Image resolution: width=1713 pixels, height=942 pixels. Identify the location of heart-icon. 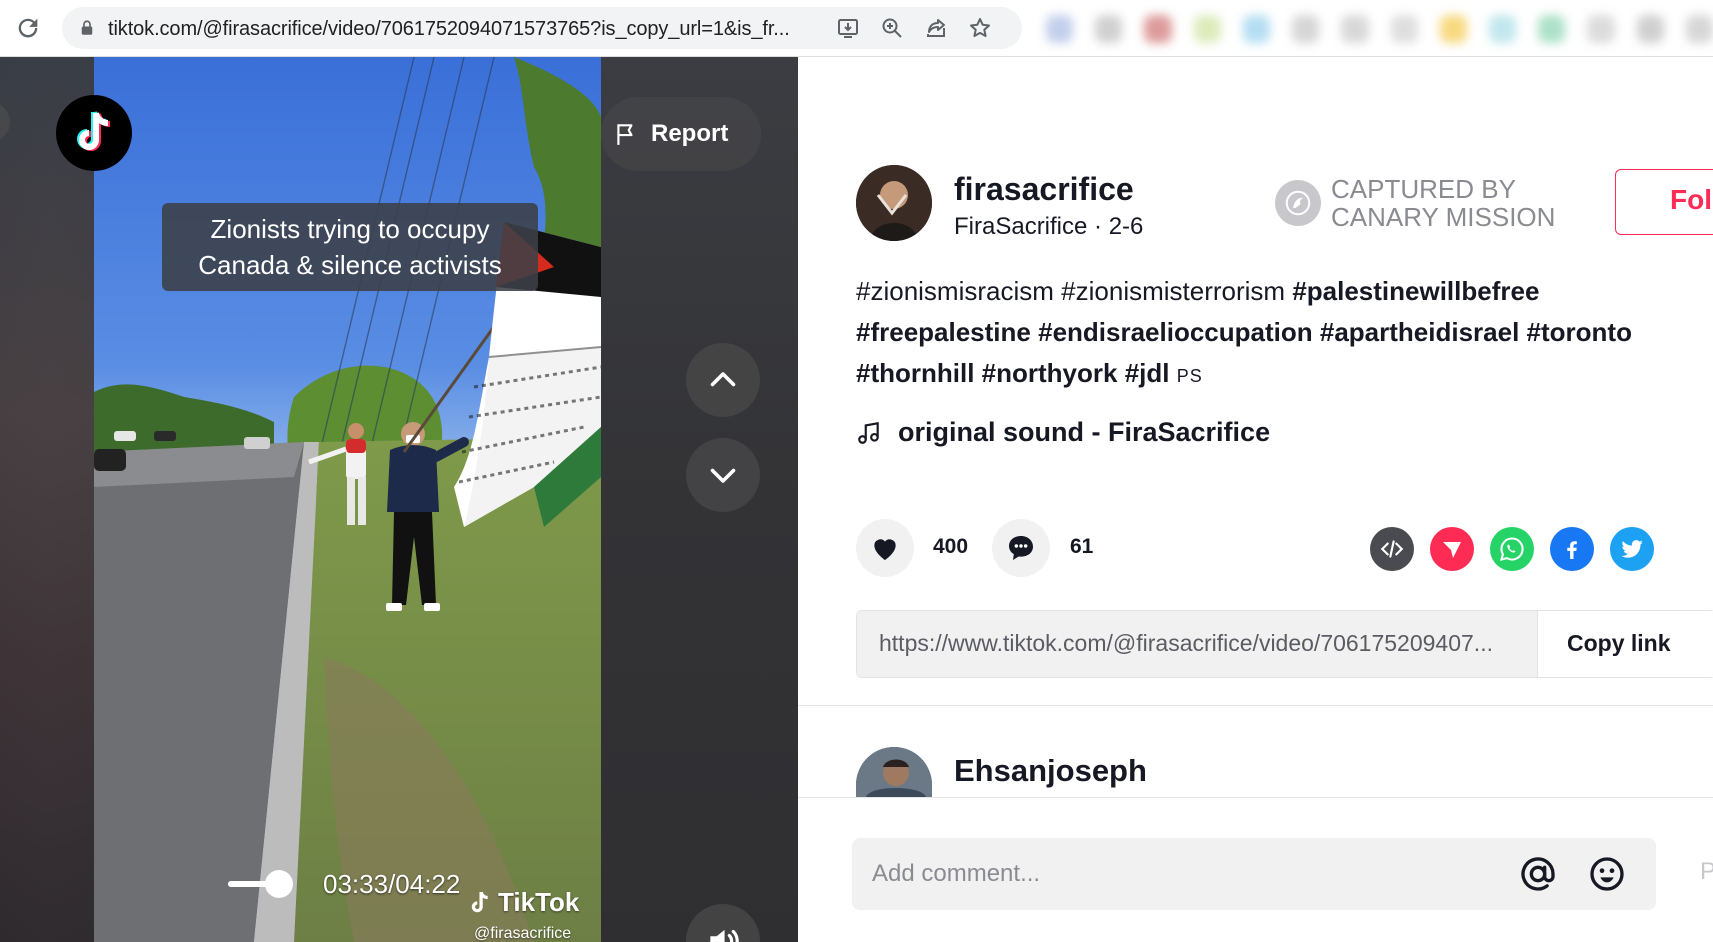
(885, 549).